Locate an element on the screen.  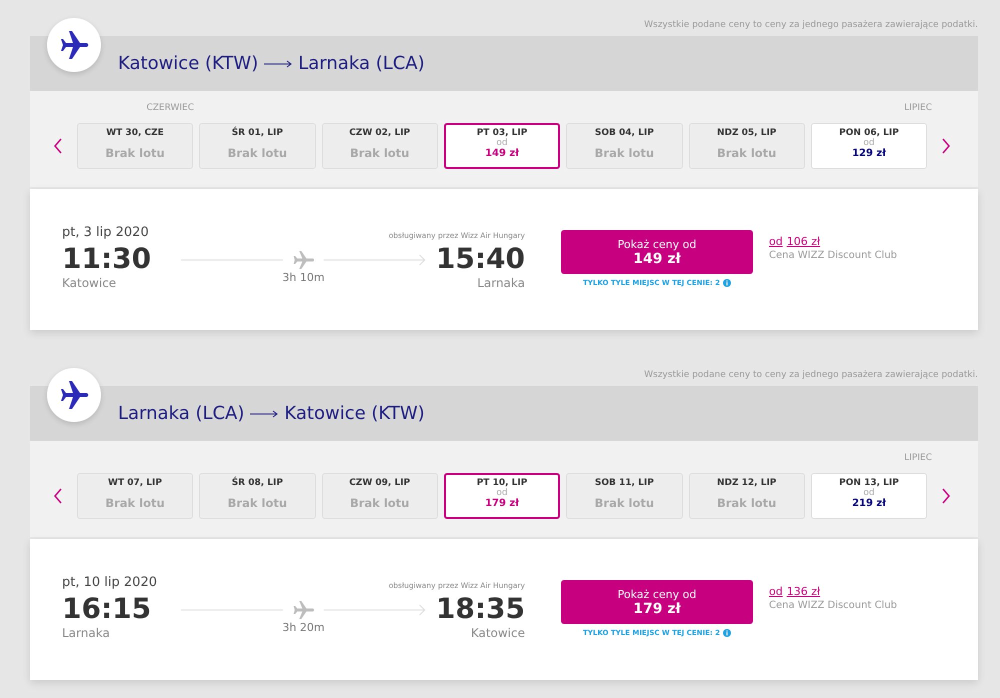
date-card: SOB 04, LIP Brak lotu is located at coordinates (624, 146).